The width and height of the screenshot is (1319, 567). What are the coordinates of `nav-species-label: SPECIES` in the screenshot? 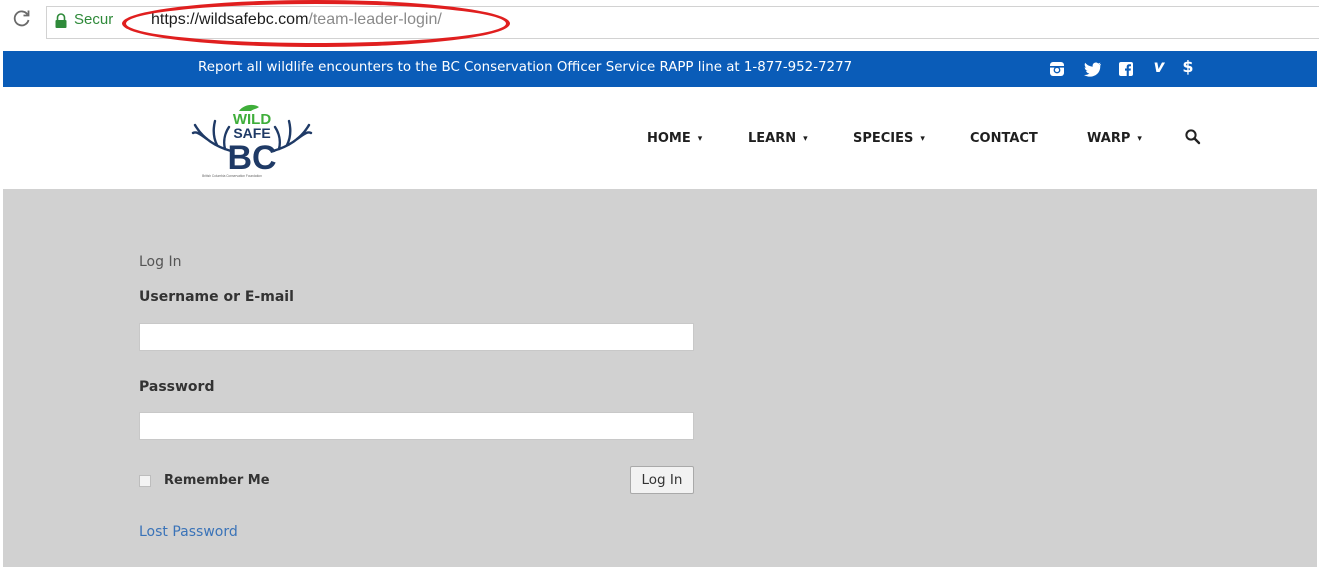 It's located at (883, 138).